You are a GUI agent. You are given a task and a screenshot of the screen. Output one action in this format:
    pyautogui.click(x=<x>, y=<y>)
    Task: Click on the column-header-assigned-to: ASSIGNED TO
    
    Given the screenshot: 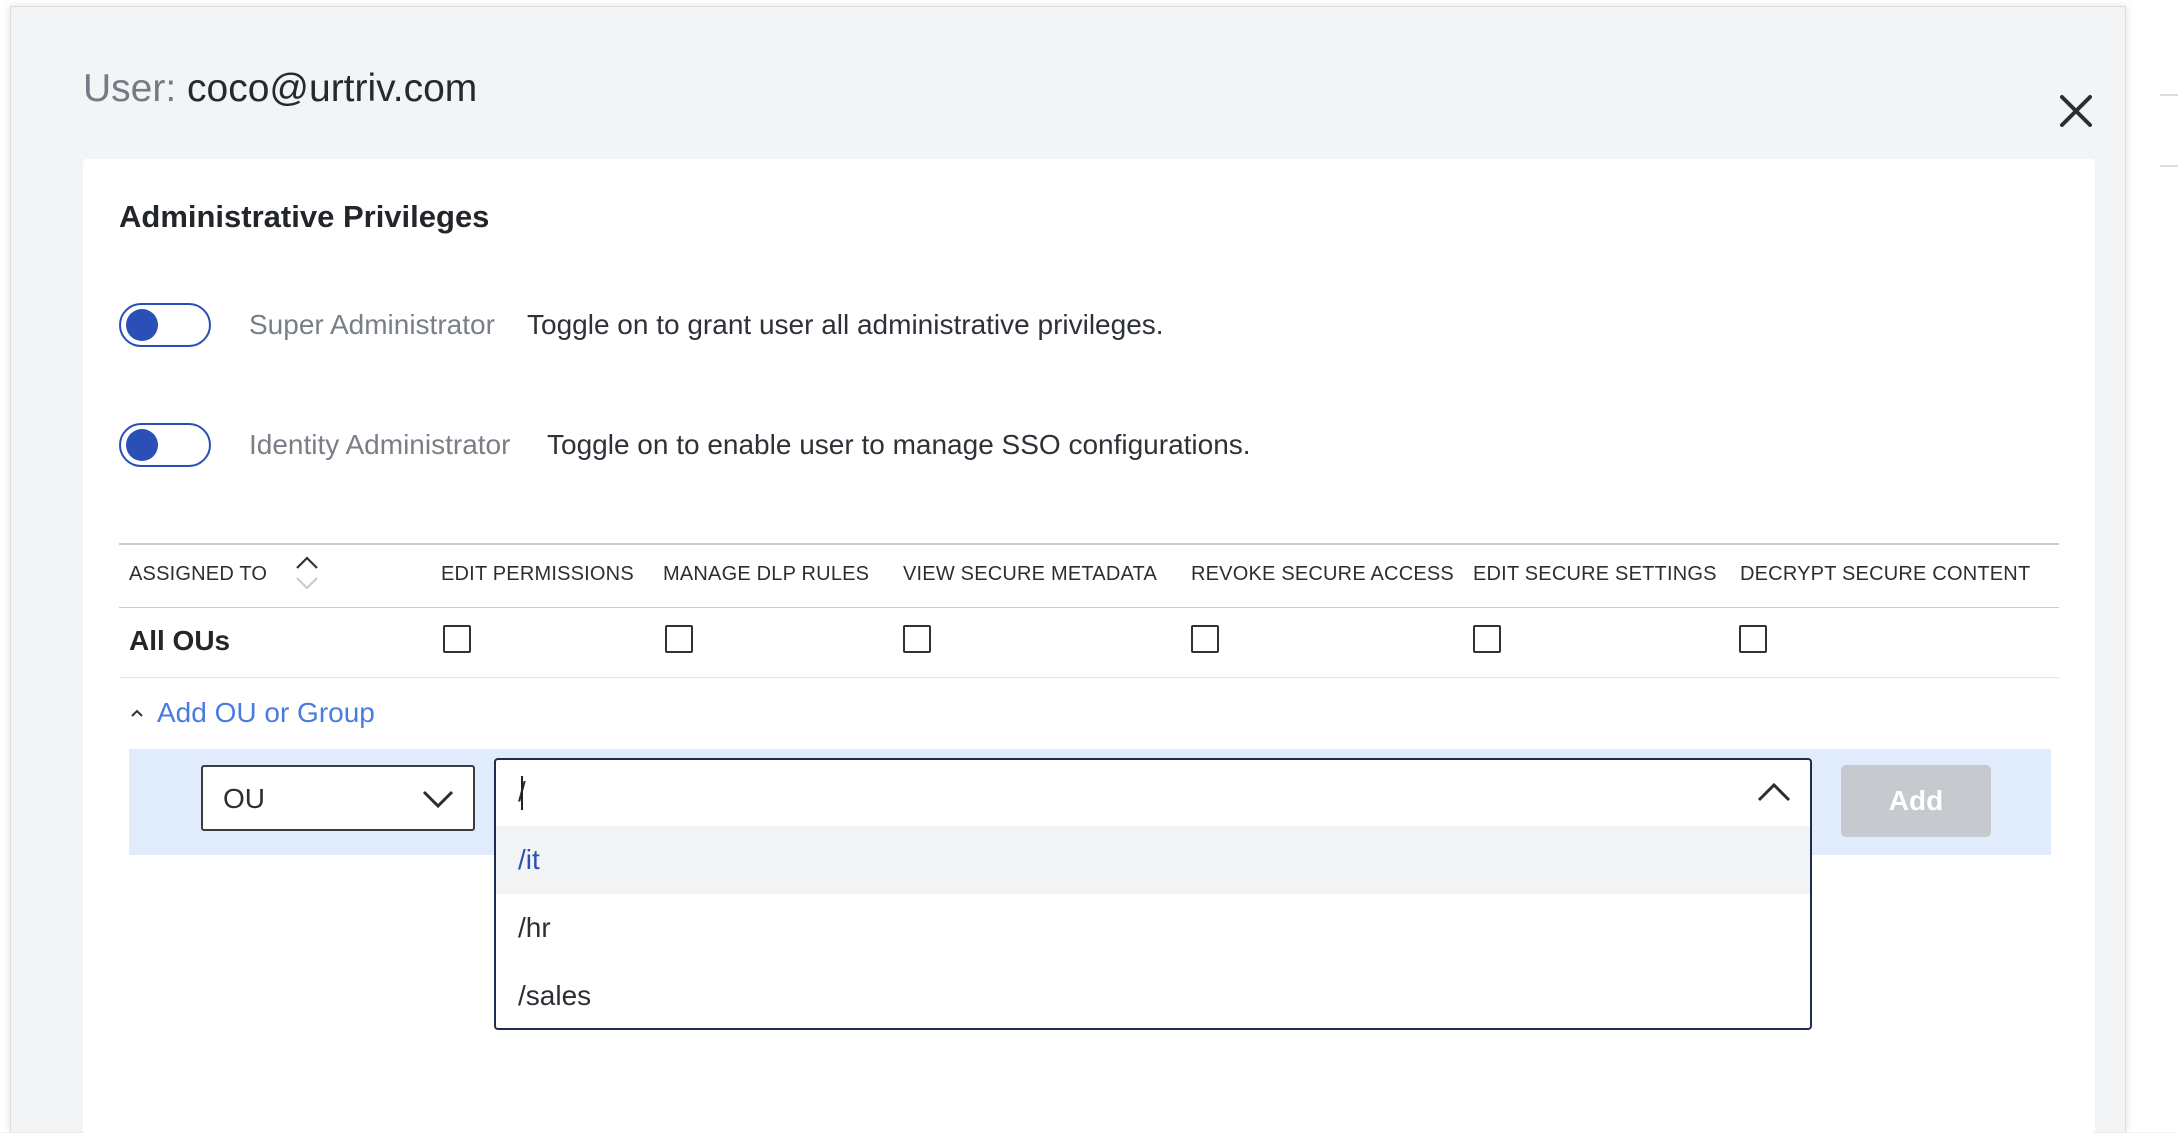 What is the action you would take?
    pyautogui.click(x=198, y=574)
    